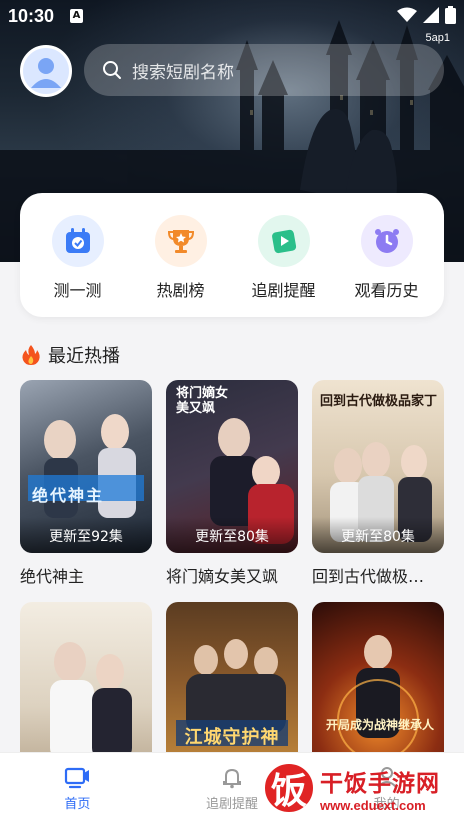 This screenshot has width=464, height=824. What do you see at coordinates (76, 16) in the screenshot?
I see `notification-icon: A` at bounding box center [76, 16].